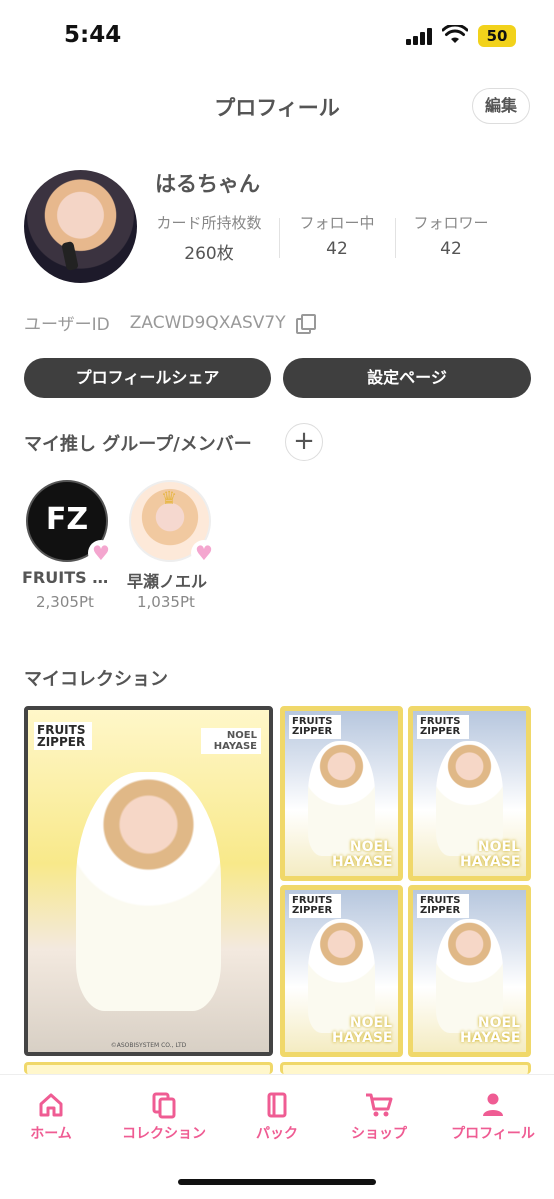 Image resolution: width=554 pixels, height=1199 pixels. Describe the element at coordinates (207, 322) in the screenshot. I see `user-id-value: ZACWD9QXASV7Y` at that location.